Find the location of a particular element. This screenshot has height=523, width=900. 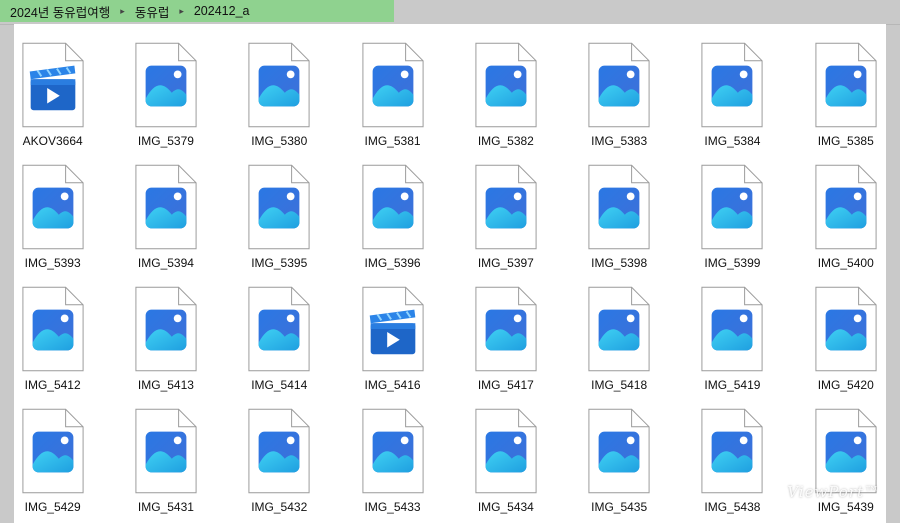

file-name: IMG_5381 is located at coordinates (392, 141).